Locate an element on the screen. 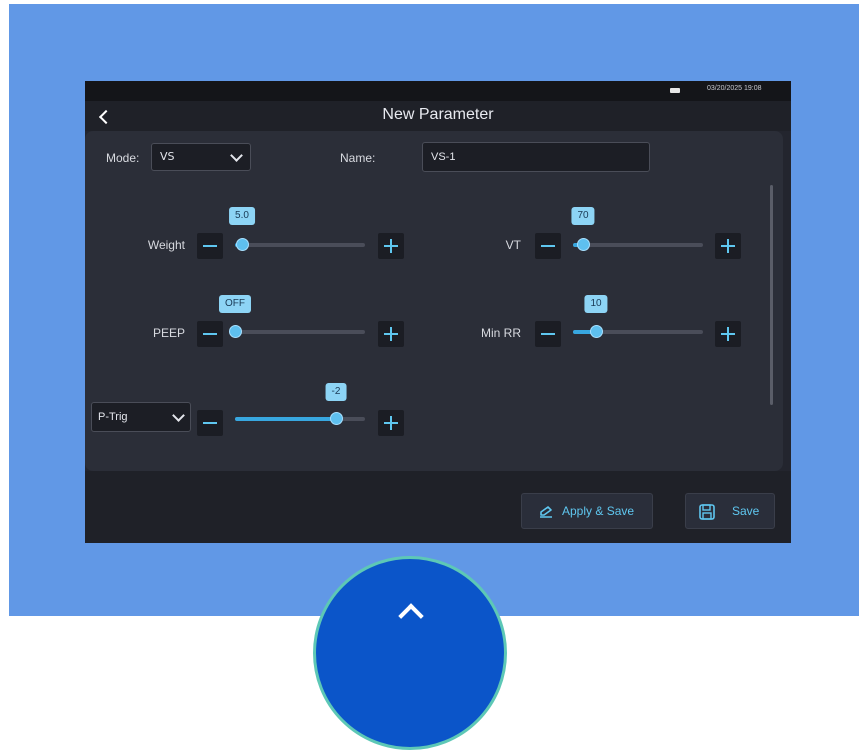 The height and width of the screenshot is (750, 859). weight-label: Weight is located at coordinates (166, 245).